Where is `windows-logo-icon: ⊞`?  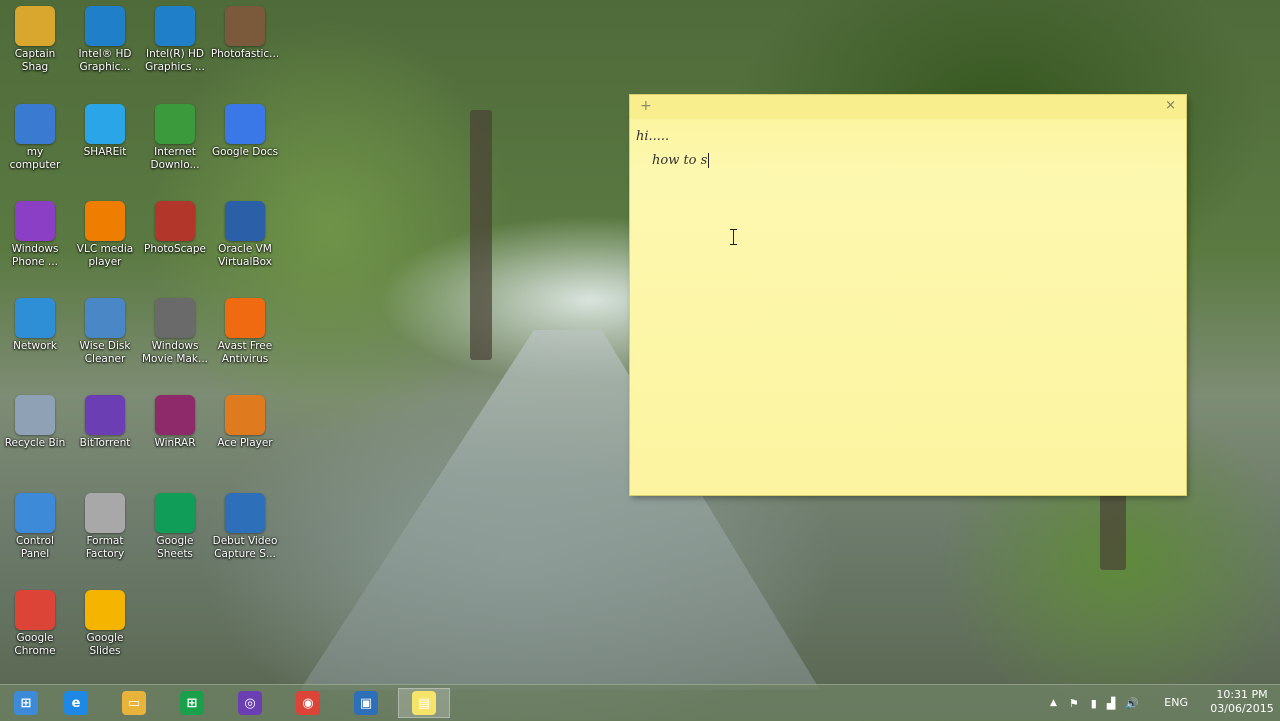 windows-logo-icon: ⊞ is located at coordinates (26, 703).